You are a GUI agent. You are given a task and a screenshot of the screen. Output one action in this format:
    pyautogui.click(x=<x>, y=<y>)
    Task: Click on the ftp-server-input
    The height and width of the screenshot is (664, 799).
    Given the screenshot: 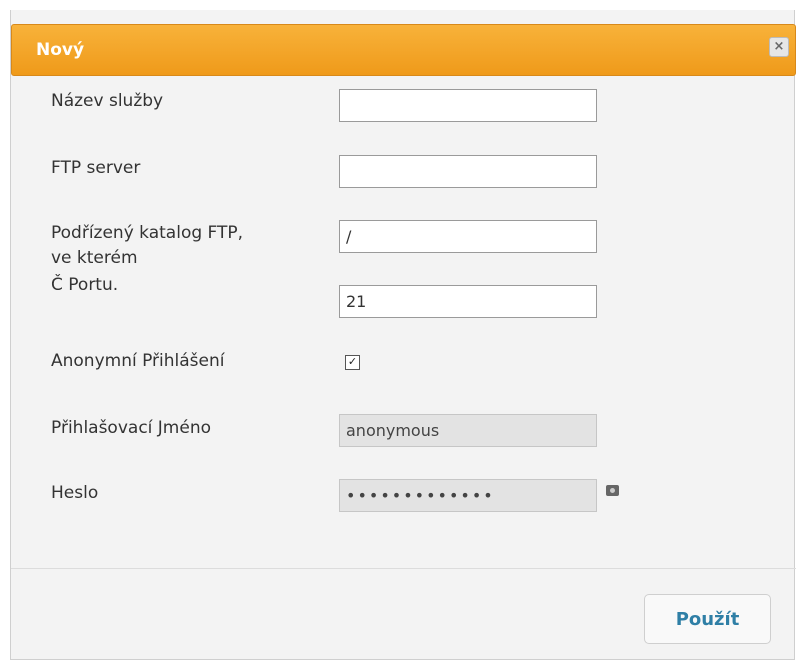 What is the action you would take?
    pyautogui.click(x=468, y=171)
    